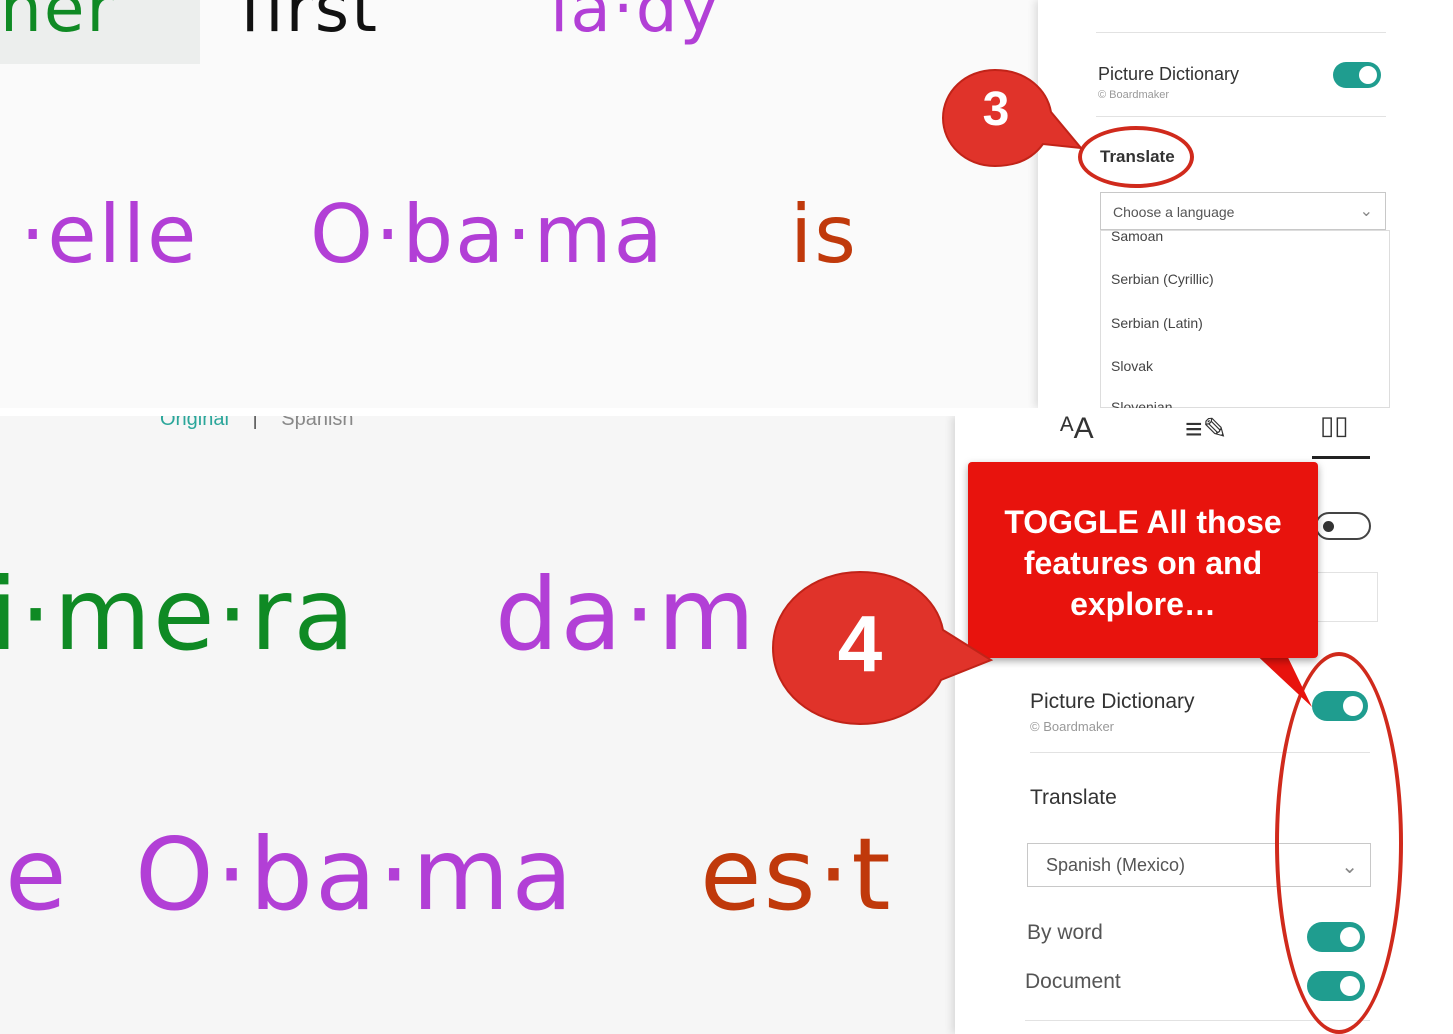  Describe the element at coordinates (1116, 865) in the screenshot. I see `language-select-value: Spanish (Mexico)` at that location.